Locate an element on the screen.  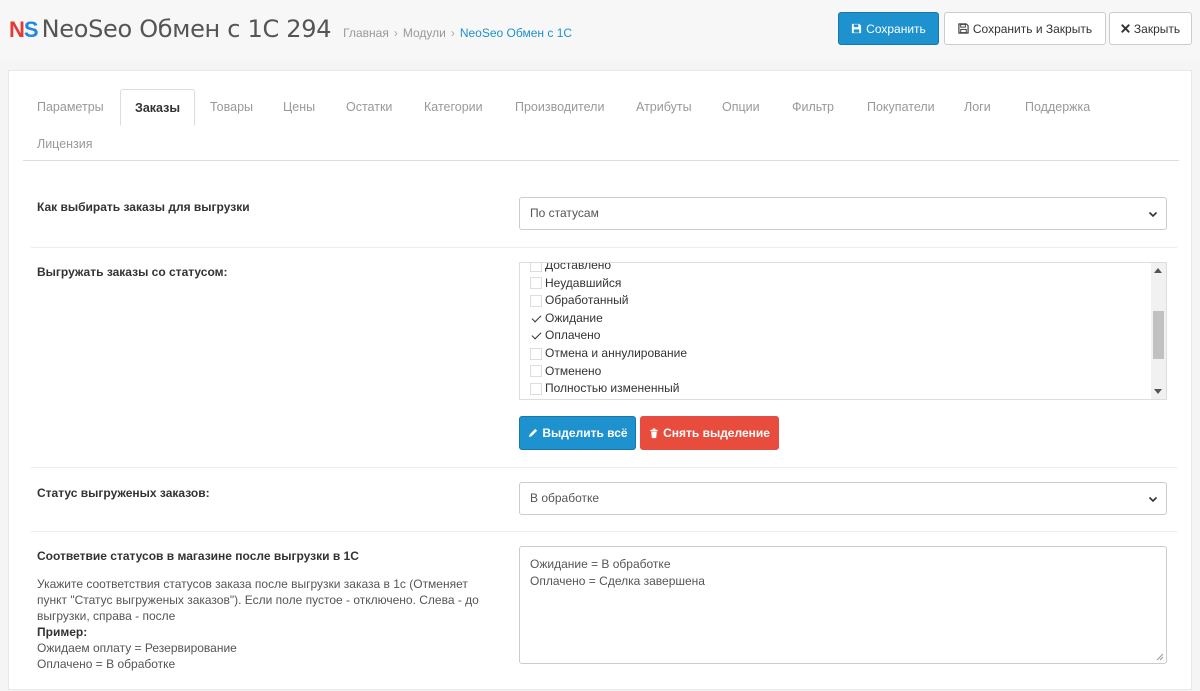
status-option-pending: Ожидание is located at coordinates (608, 319).